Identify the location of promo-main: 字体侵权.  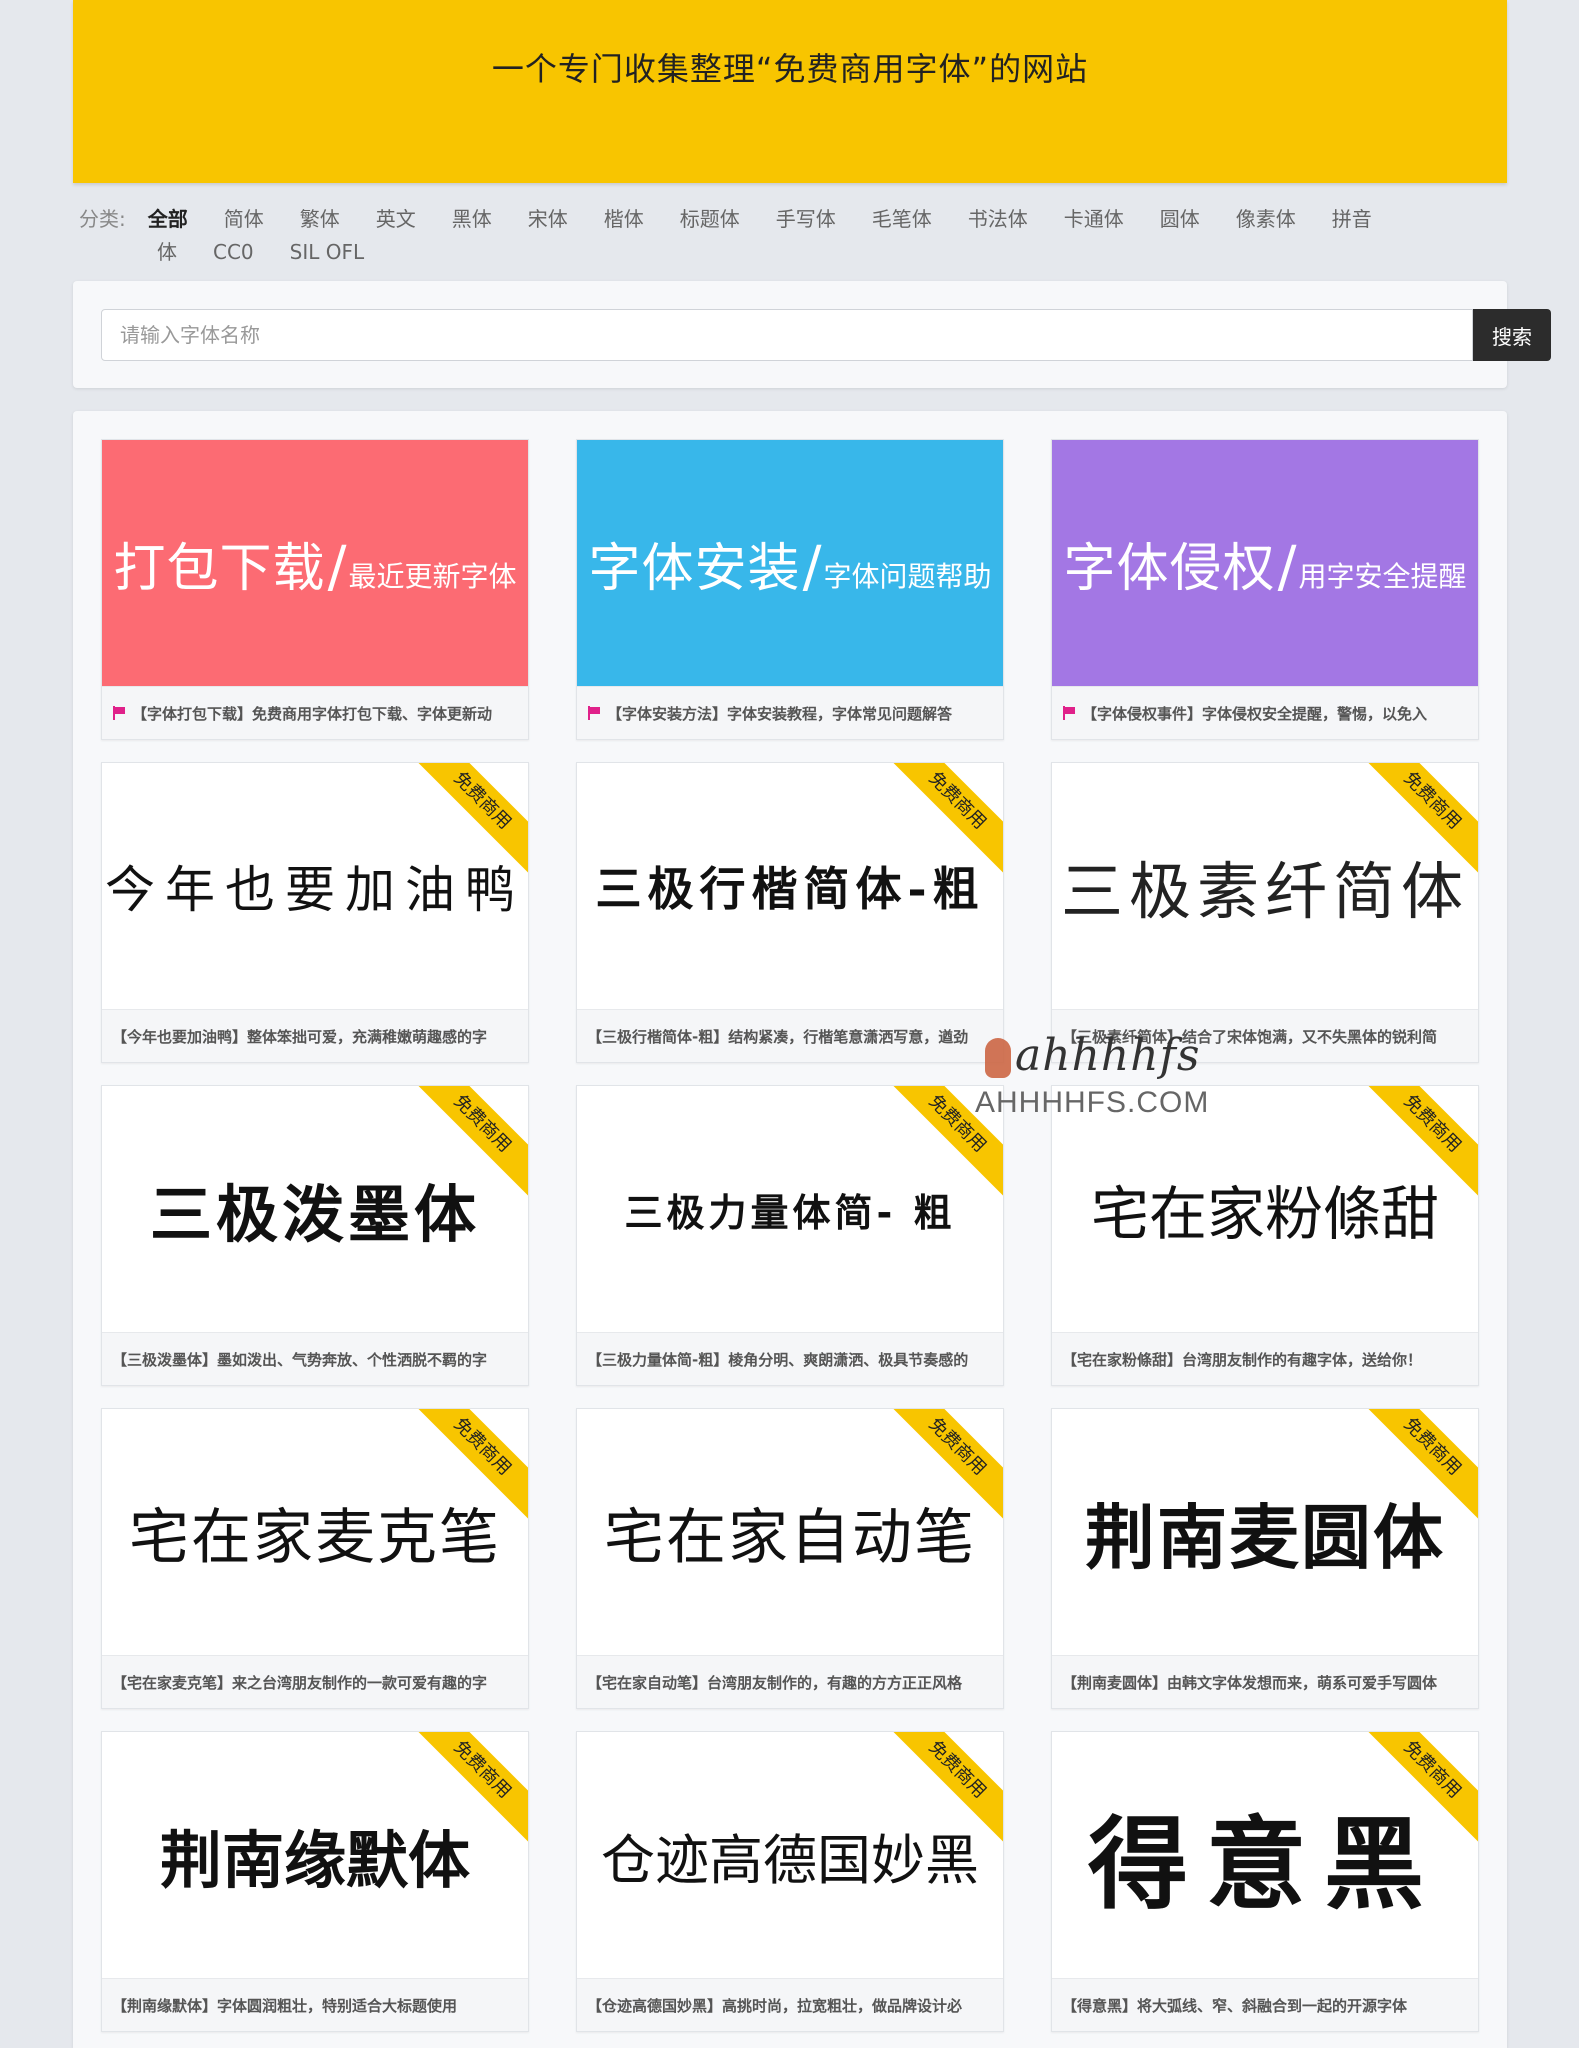
(1169, 568).